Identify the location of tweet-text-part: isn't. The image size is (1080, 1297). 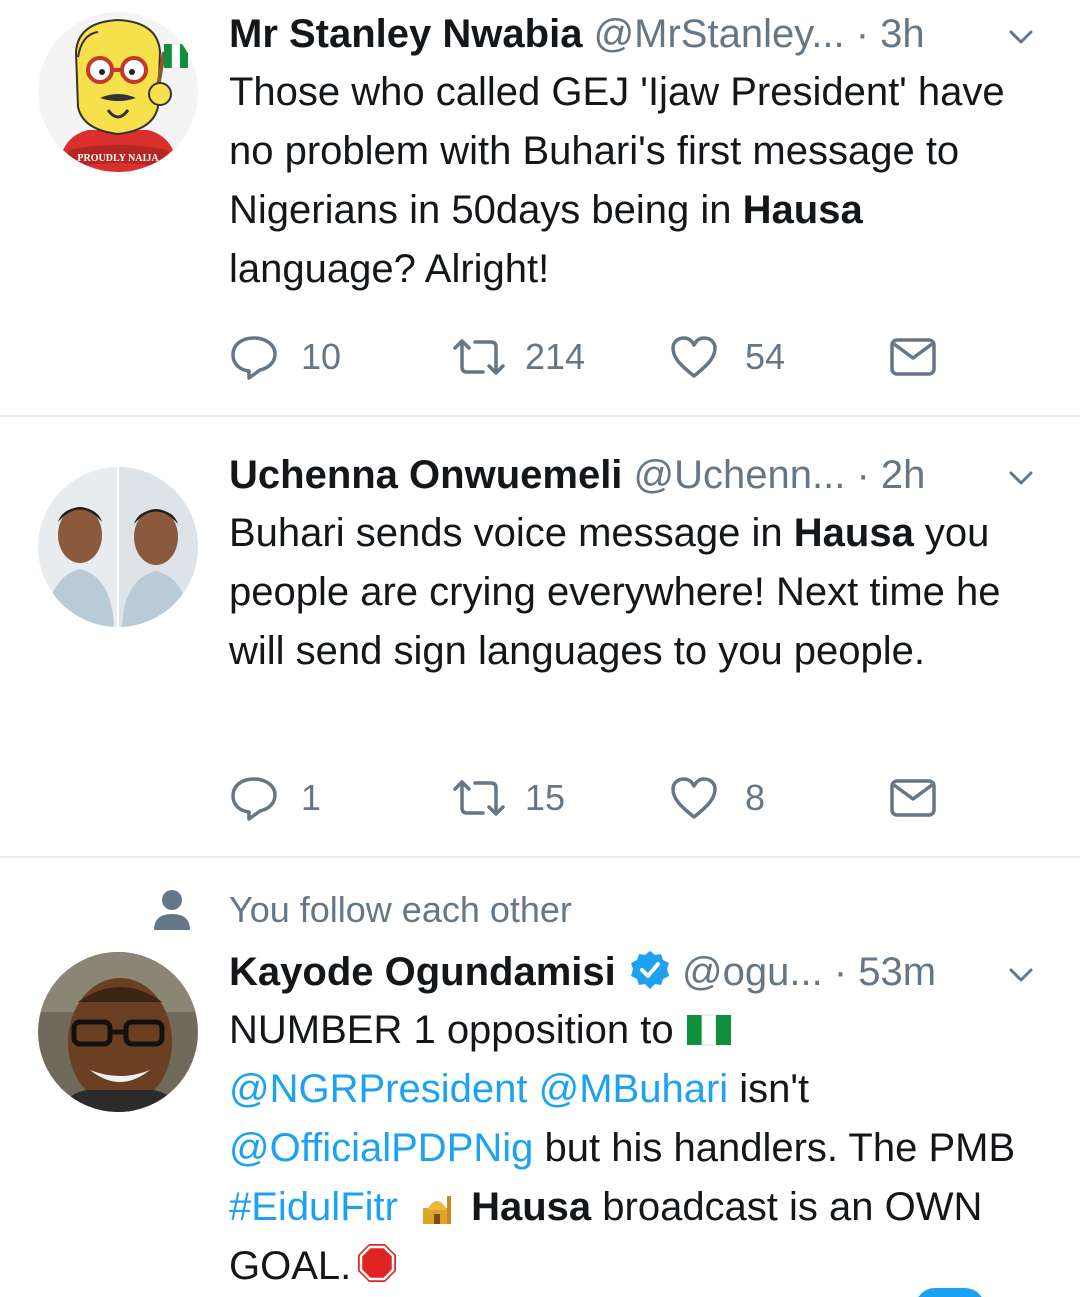
(769, 1089).